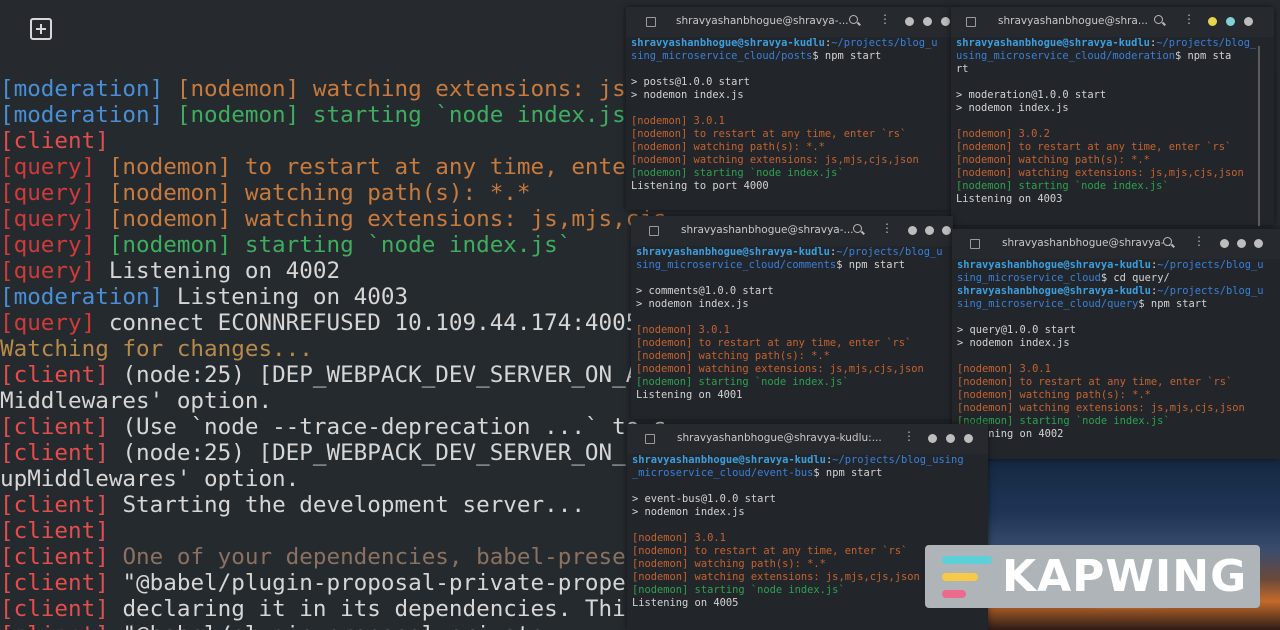  What do you see at coordinates (1031, 95) in the screenshot?
I see `terminal-text: > moderation@1.0.0 start` at bounding box center [1031, 95].